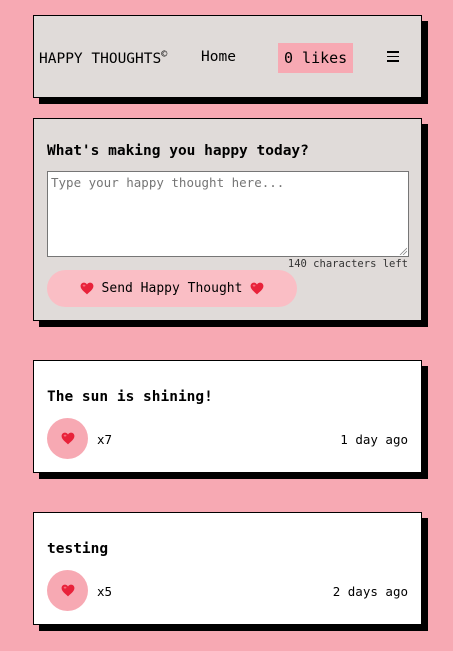  I want to click on send-thought-button: Send Happy Thought, so click(172, 288).